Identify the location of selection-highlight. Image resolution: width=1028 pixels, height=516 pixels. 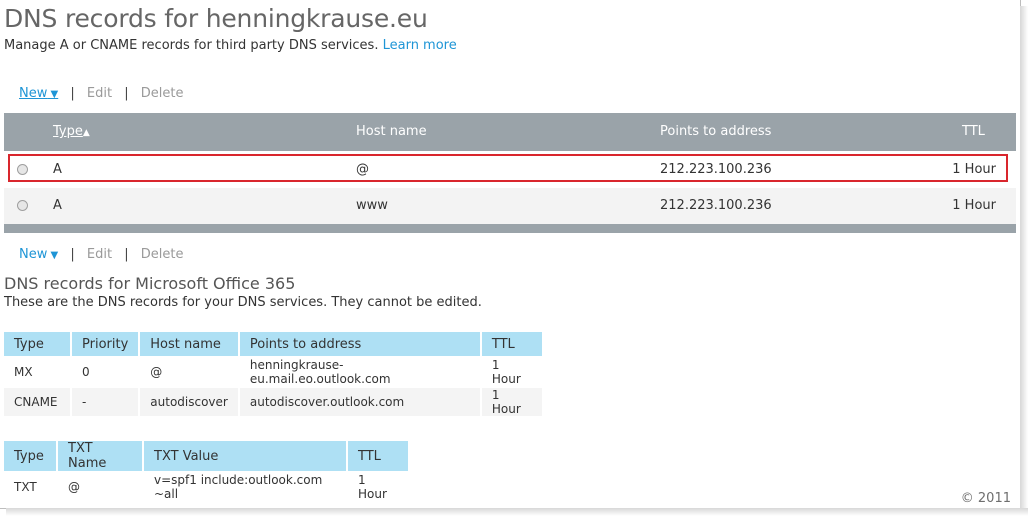
(508, 168).